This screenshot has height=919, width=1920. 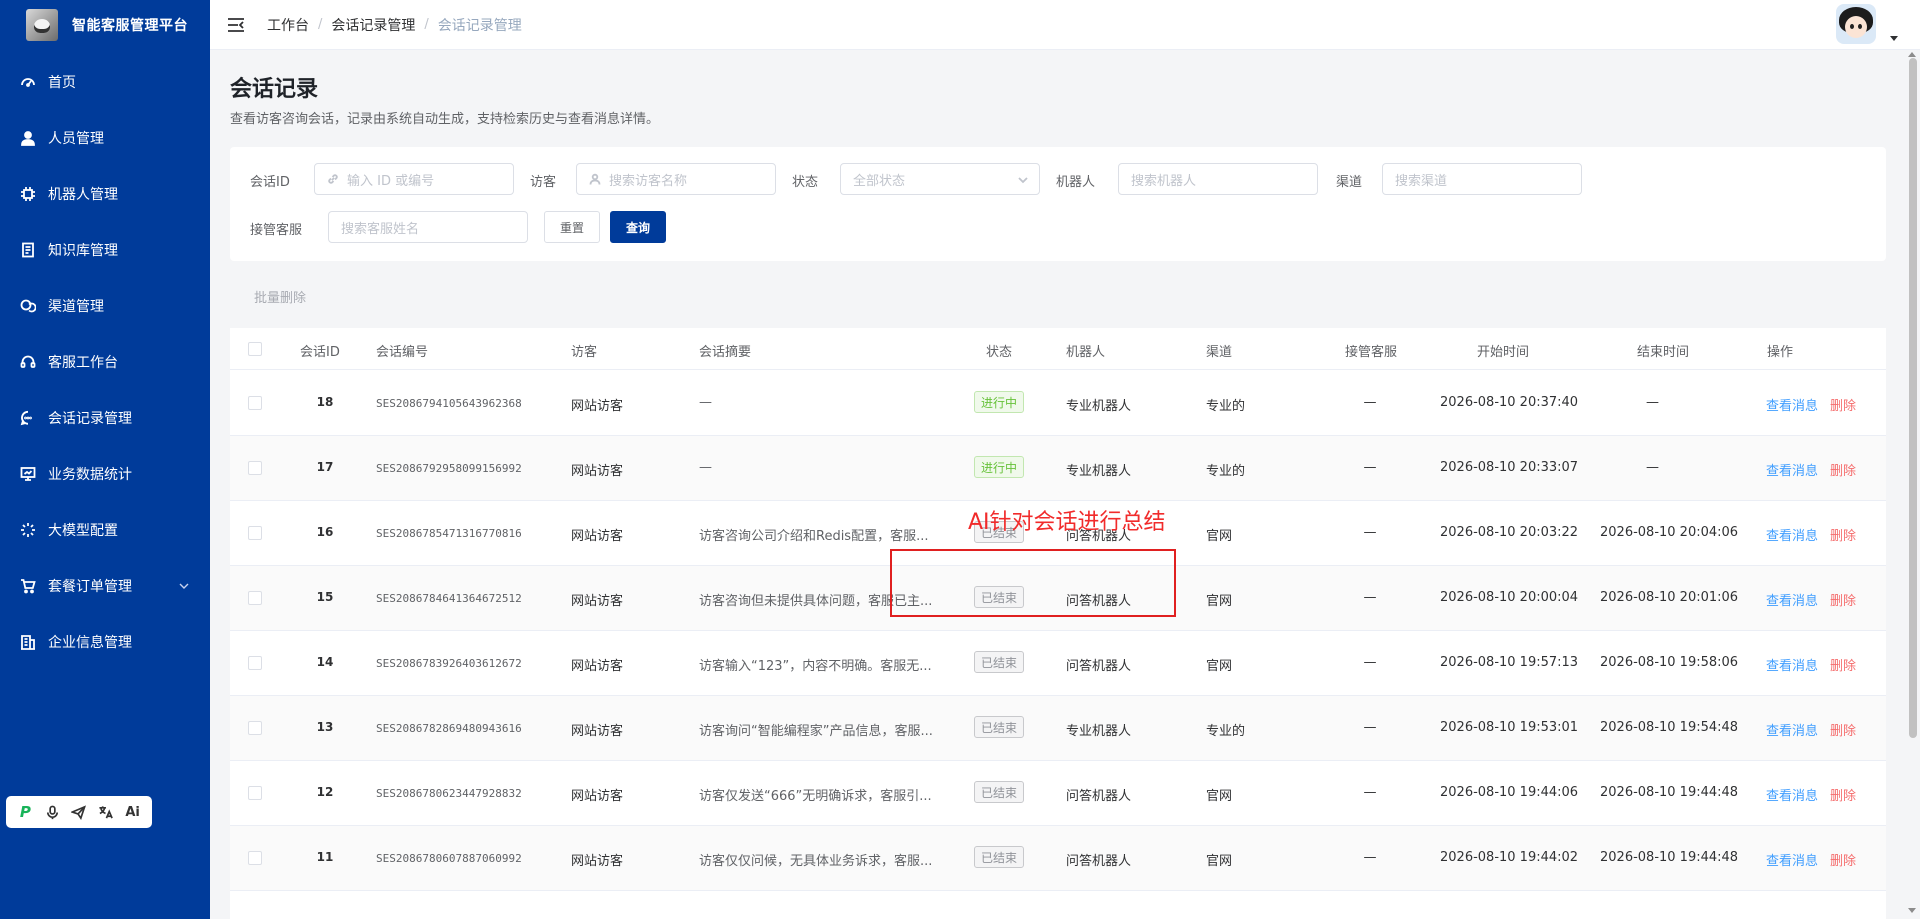 I want to click on ai-icon: Ai, so click(x=133, y=812).